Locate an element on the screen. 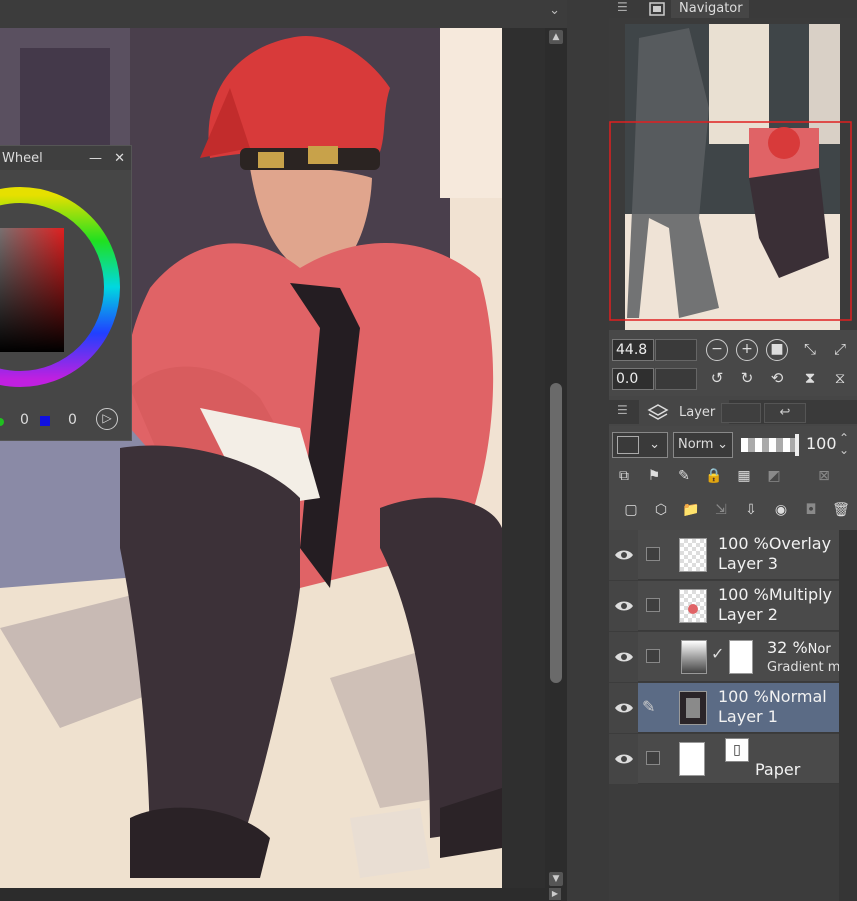 This screenshot has width=857, height=901. canvas-top-bar: ⌄ is located at coordinates (285, 14).